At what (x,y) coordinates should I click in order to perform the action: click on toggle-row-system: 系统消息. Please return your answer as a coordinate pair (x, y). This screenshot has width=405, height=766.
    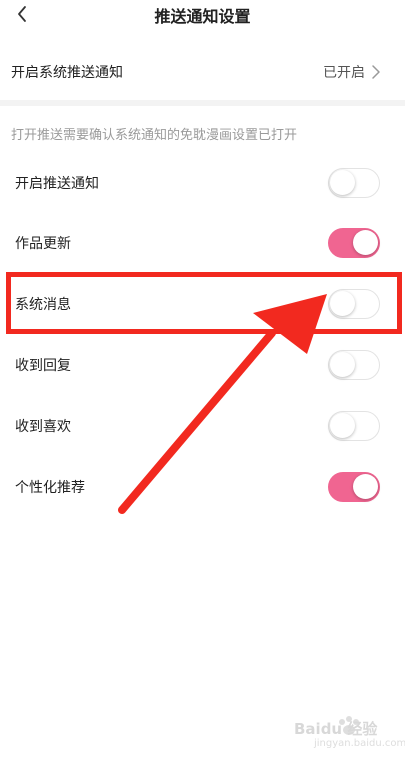
    Looking at the image, I should click on (202, 304).